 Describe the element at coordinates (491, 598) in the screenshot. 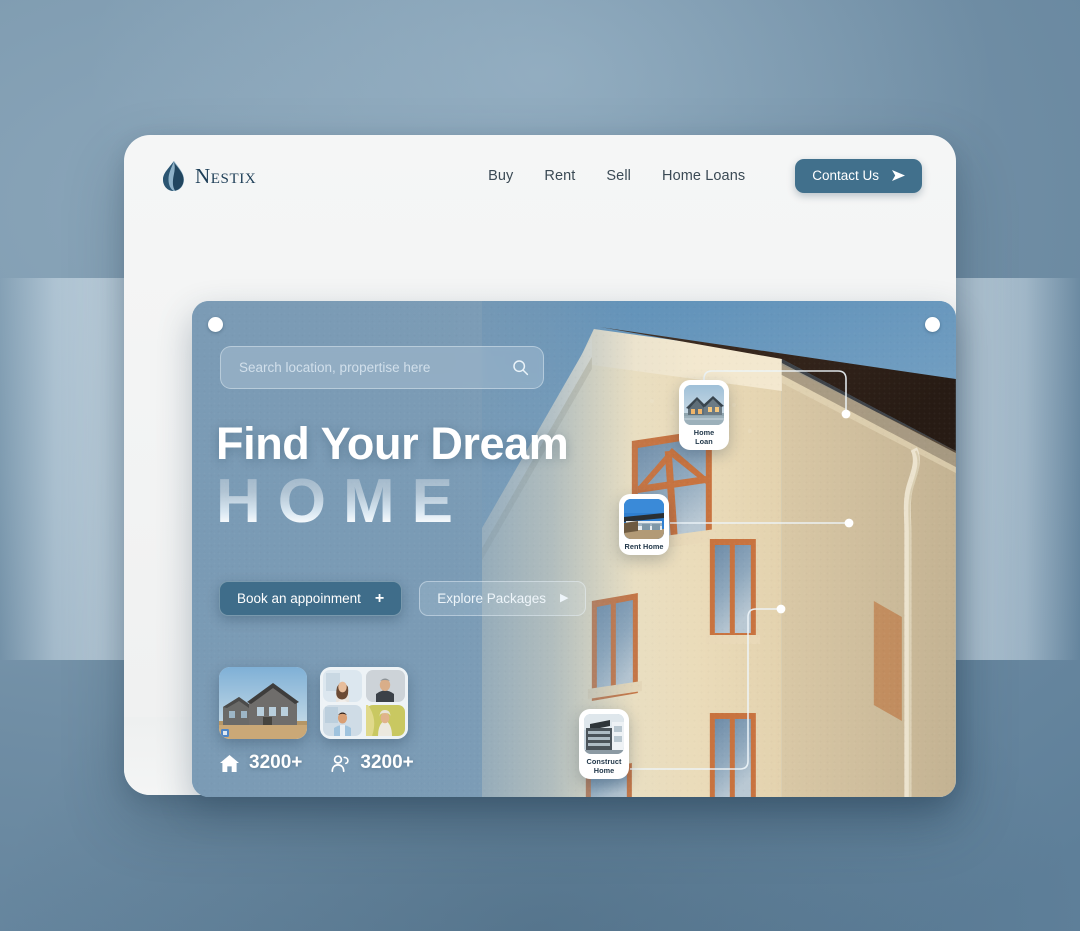

I see `explore-packages-label: Explore Packages` at that location.